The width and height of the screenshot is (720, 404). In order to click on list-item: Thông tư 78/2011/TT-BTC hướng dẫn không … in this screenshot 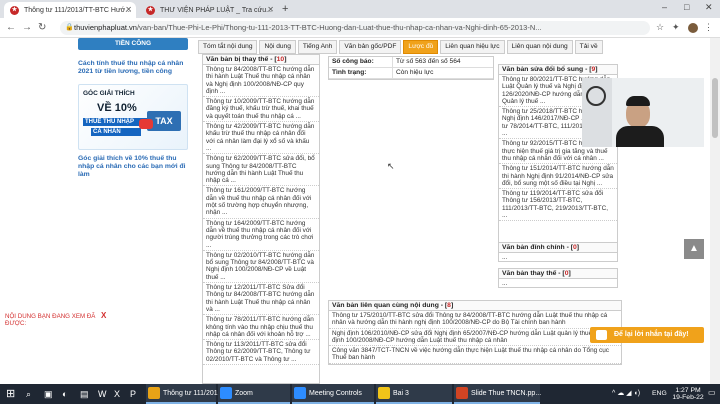, I will do `click(261, 328)`.